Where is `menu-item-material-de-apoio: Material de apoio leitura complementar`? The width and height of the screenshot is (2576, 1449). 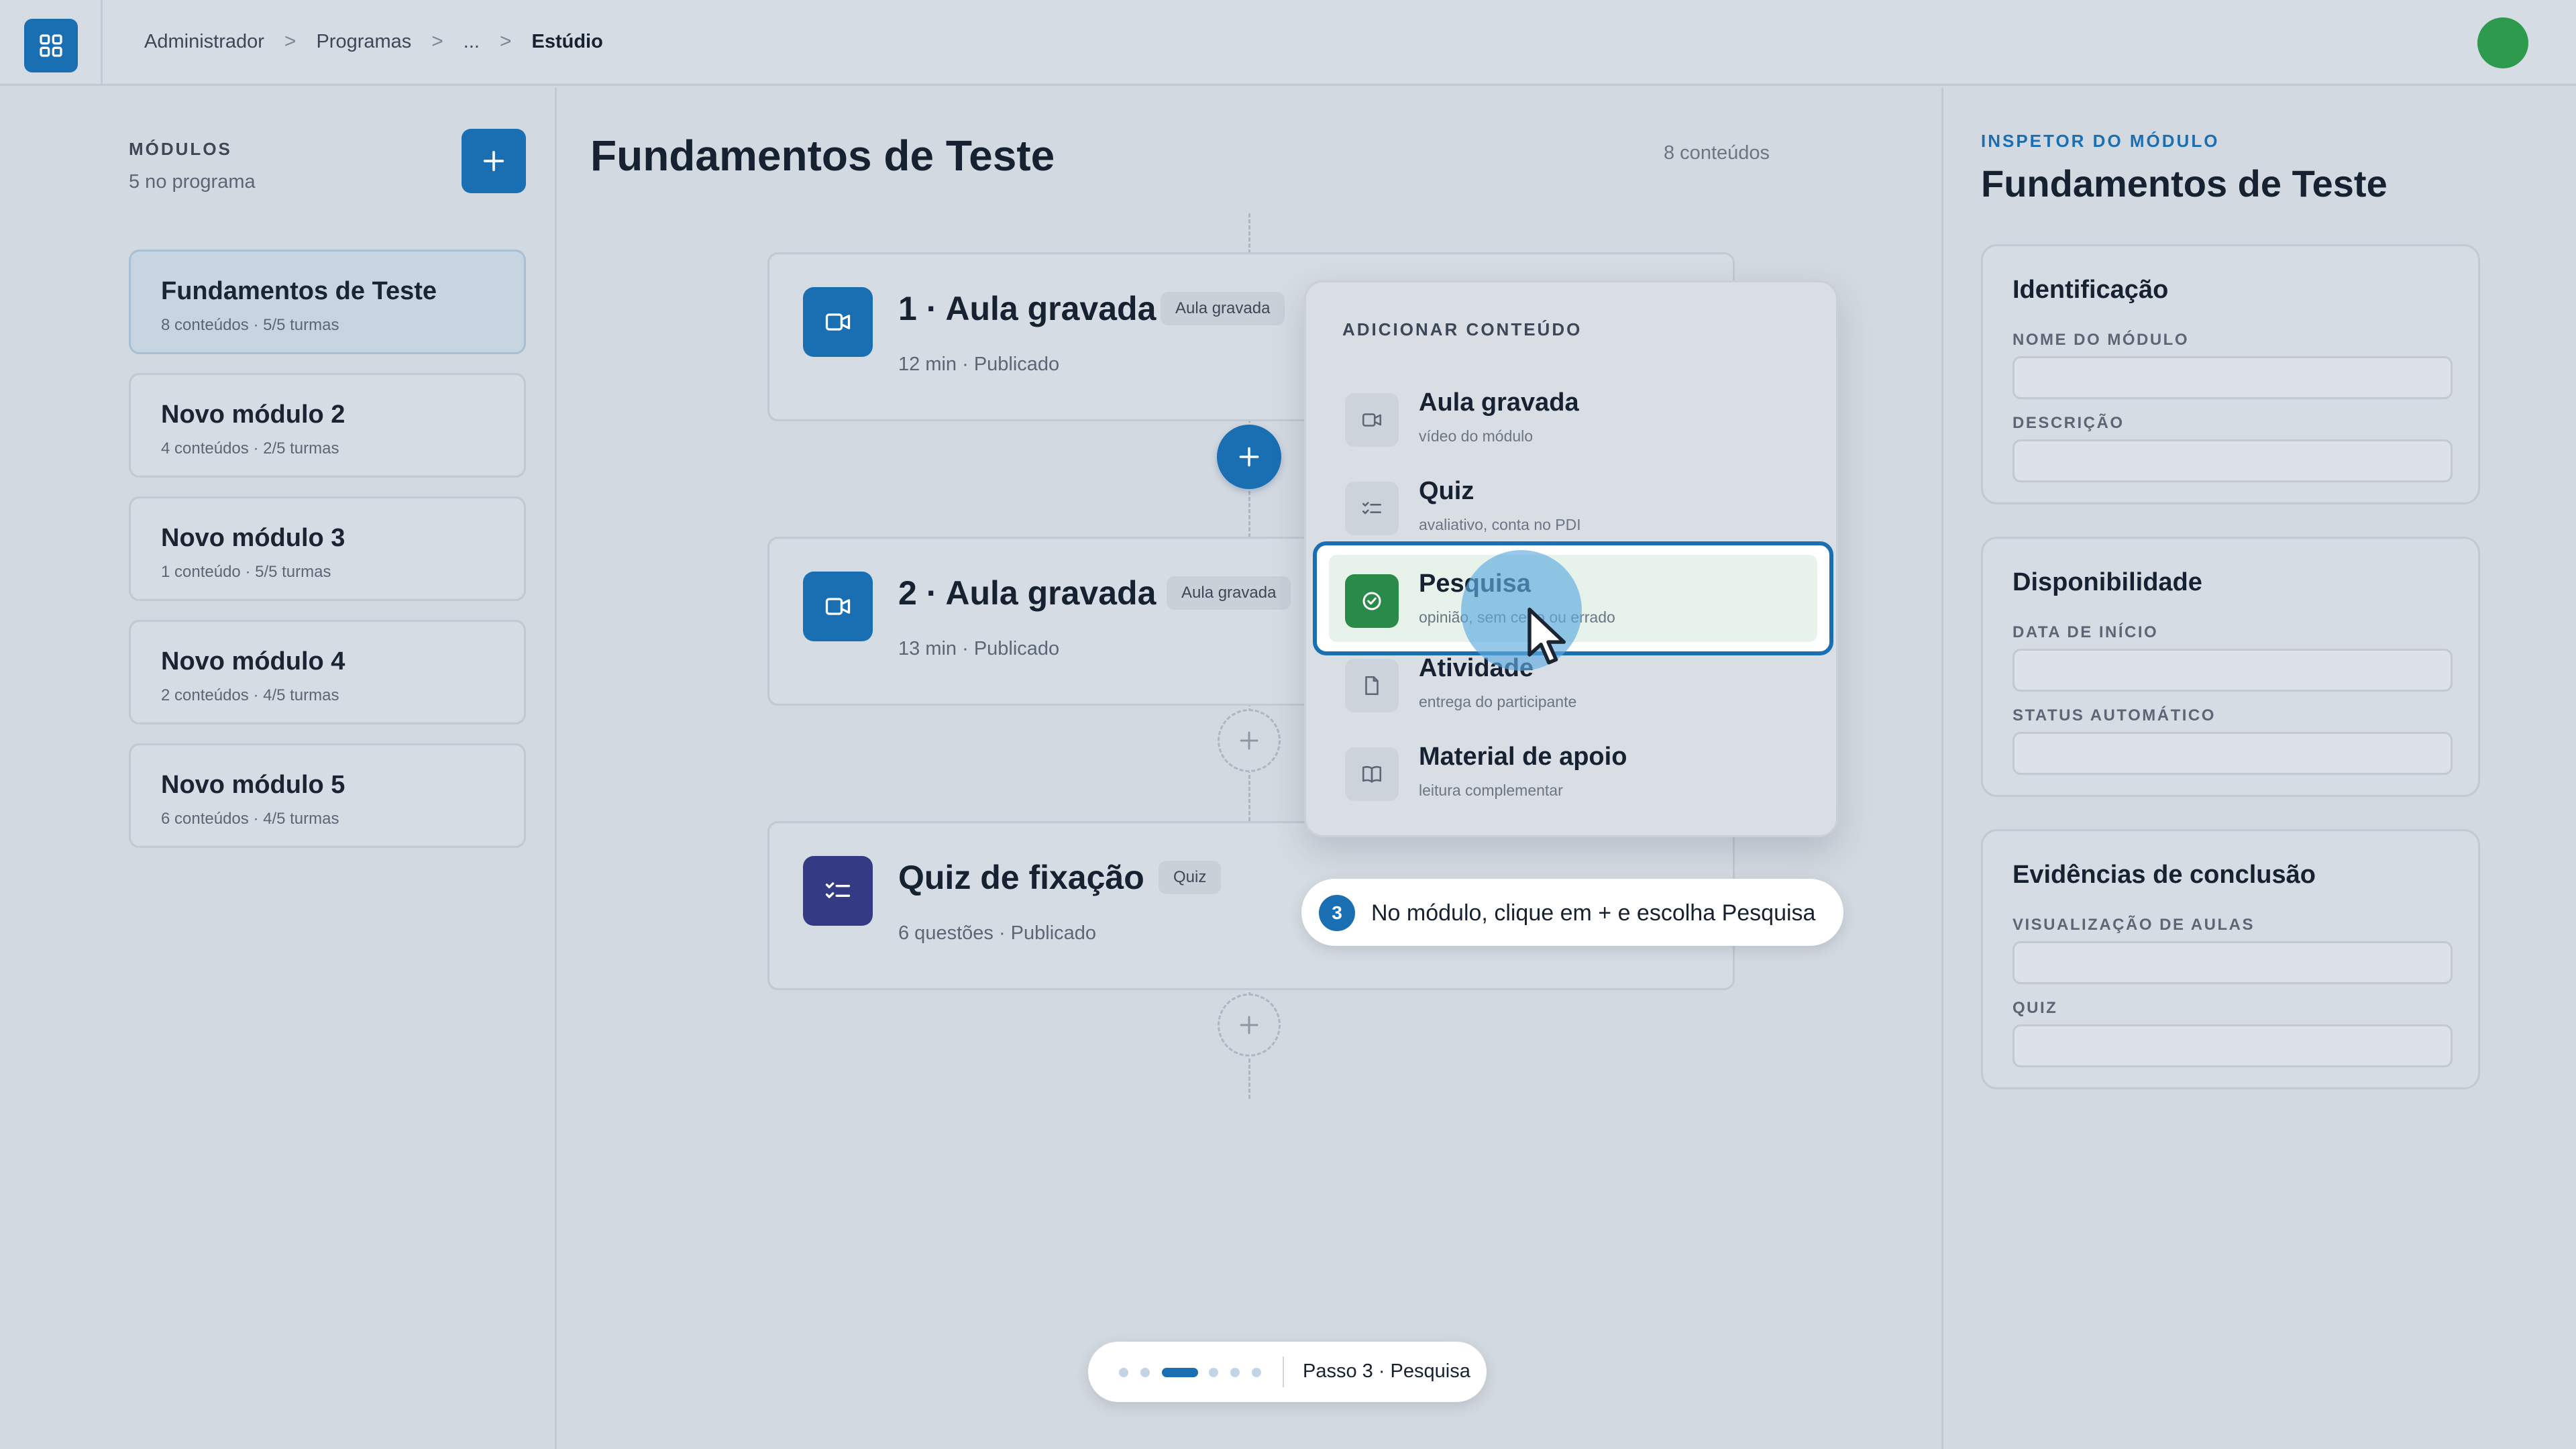 menu-item-material-de-apoio: Material de apoio leitura complementar is located at coordinates (1573, 772).